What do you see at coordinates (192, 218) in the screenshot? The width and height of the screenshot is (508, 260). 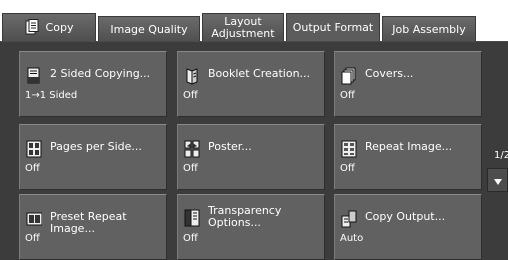 I see `transparency-icon` at bounding box center [192, 218].